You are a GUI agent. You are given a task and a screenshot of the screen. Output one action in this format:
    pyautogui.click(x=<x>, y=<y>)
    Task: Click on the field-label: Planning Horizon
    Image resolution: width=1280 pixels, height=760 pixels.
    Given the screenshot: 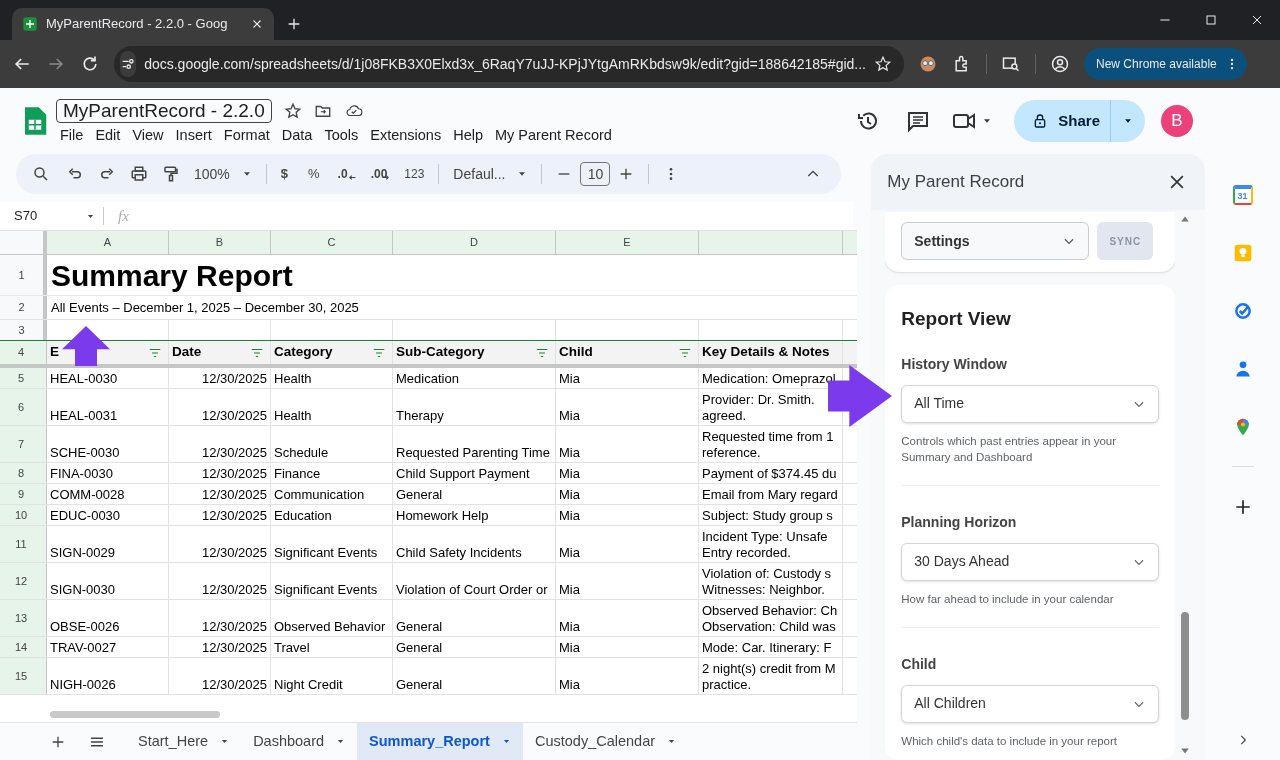 What is the action you would take?
    pyautogui.click(x=959, y=522)
    